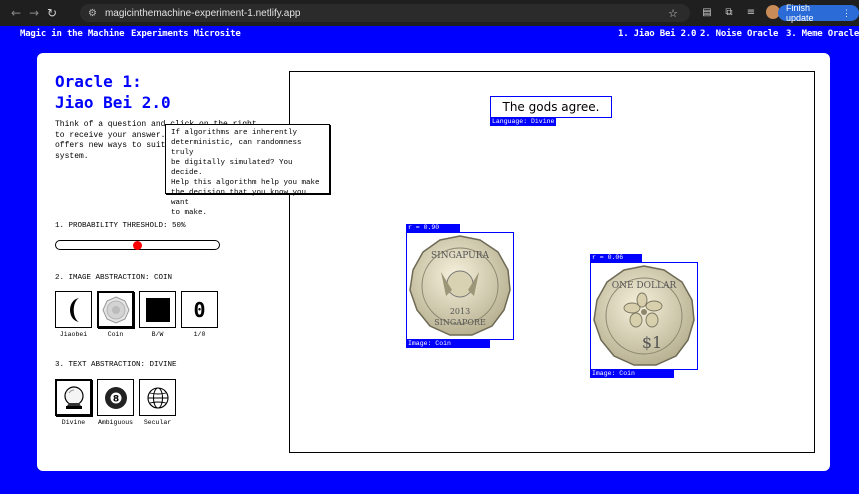 The width and height of the screenshot is (859, 494). What do you see at coordinates (189, 213) in the screenshot?
I see `tooltip-line: to make.` at bounding box center [189, 213].